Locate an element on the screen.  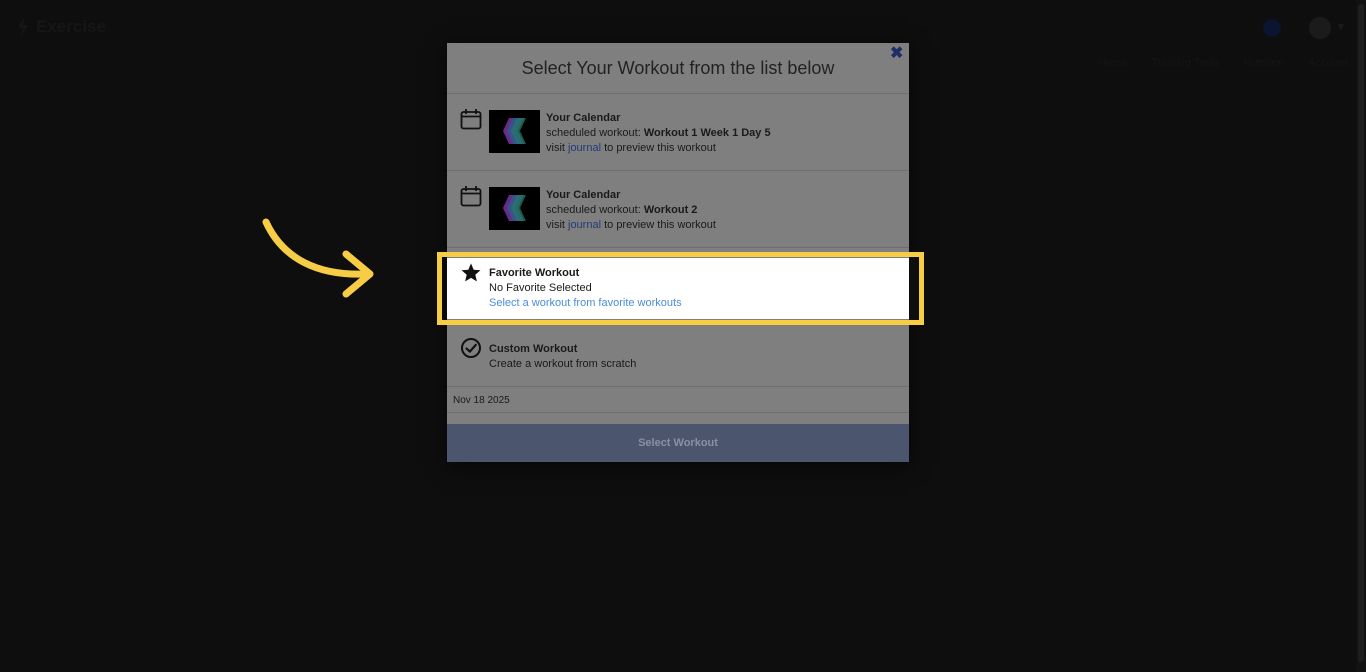
notification-icon is located at coordinates (1272, 28).